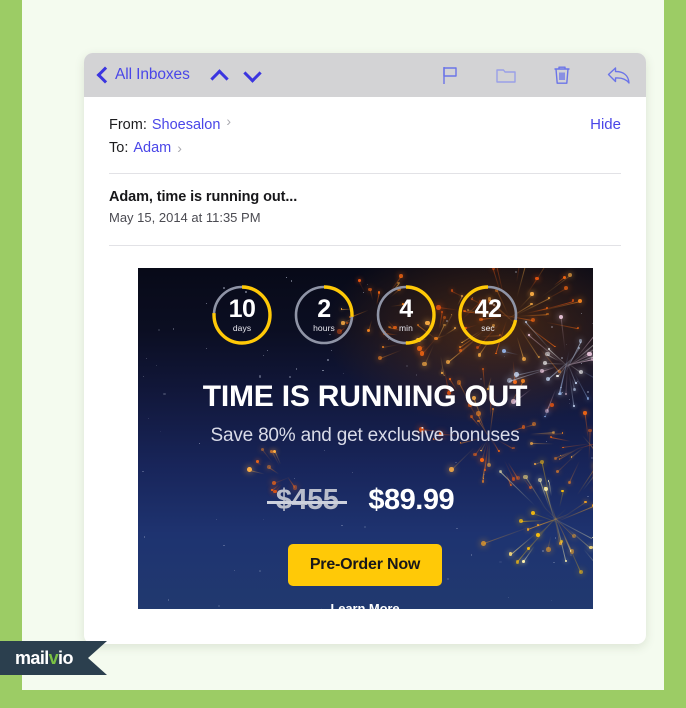 This screenshot has width=686, height=708. I want to click on countdown-min: 4 min, so click(406, 315).